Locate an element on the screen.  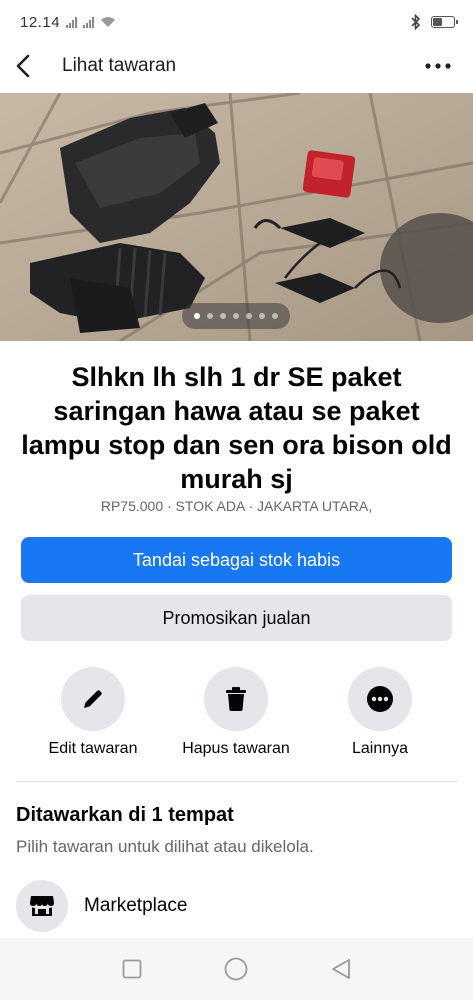
status-right is located at coordinates (434, 22).